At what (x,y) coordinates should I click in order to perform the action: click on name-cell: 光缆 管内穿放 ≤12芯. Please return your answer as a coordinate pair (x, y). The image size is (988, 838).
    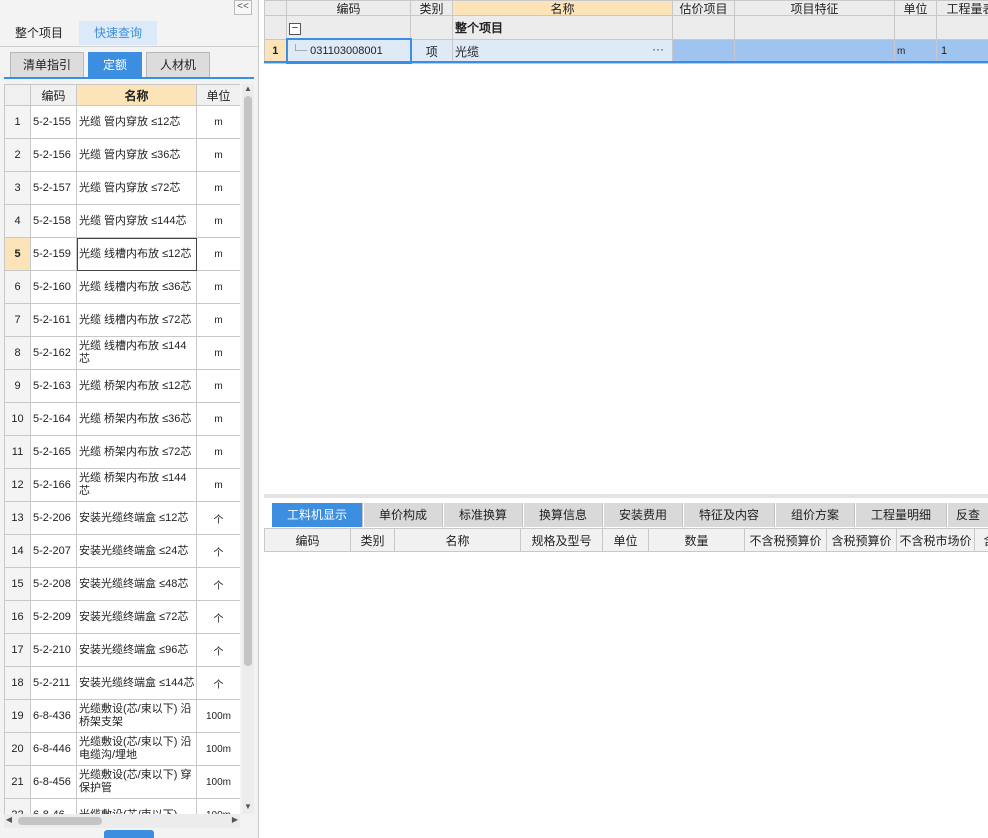
    Looking at the image, I should click on (136, 122).